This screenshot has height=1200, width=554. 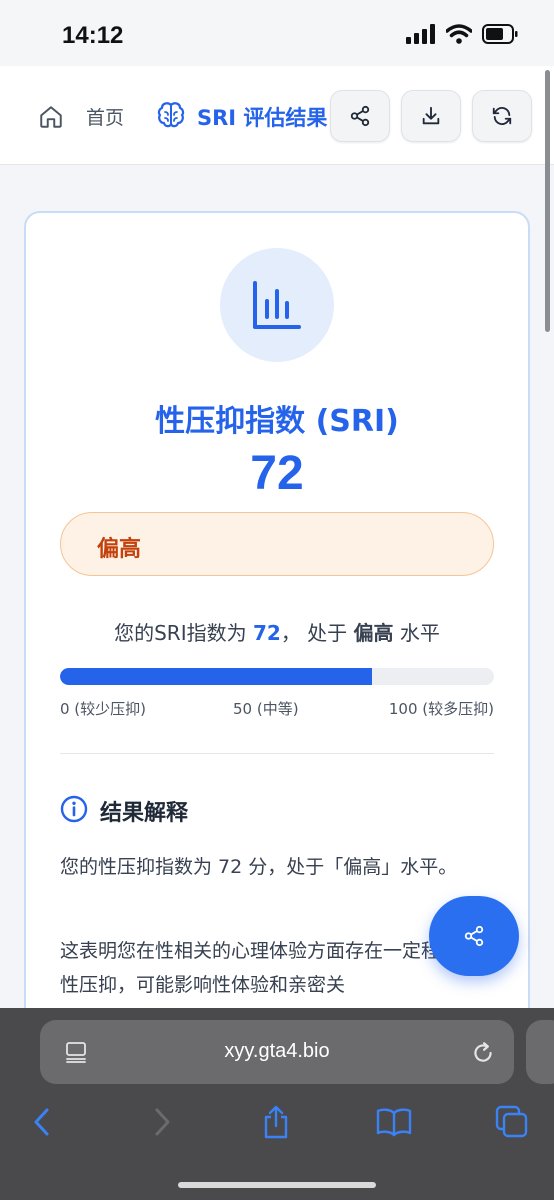 I want to click on level-badge-text: 偏高, so click(x=119, y=549).